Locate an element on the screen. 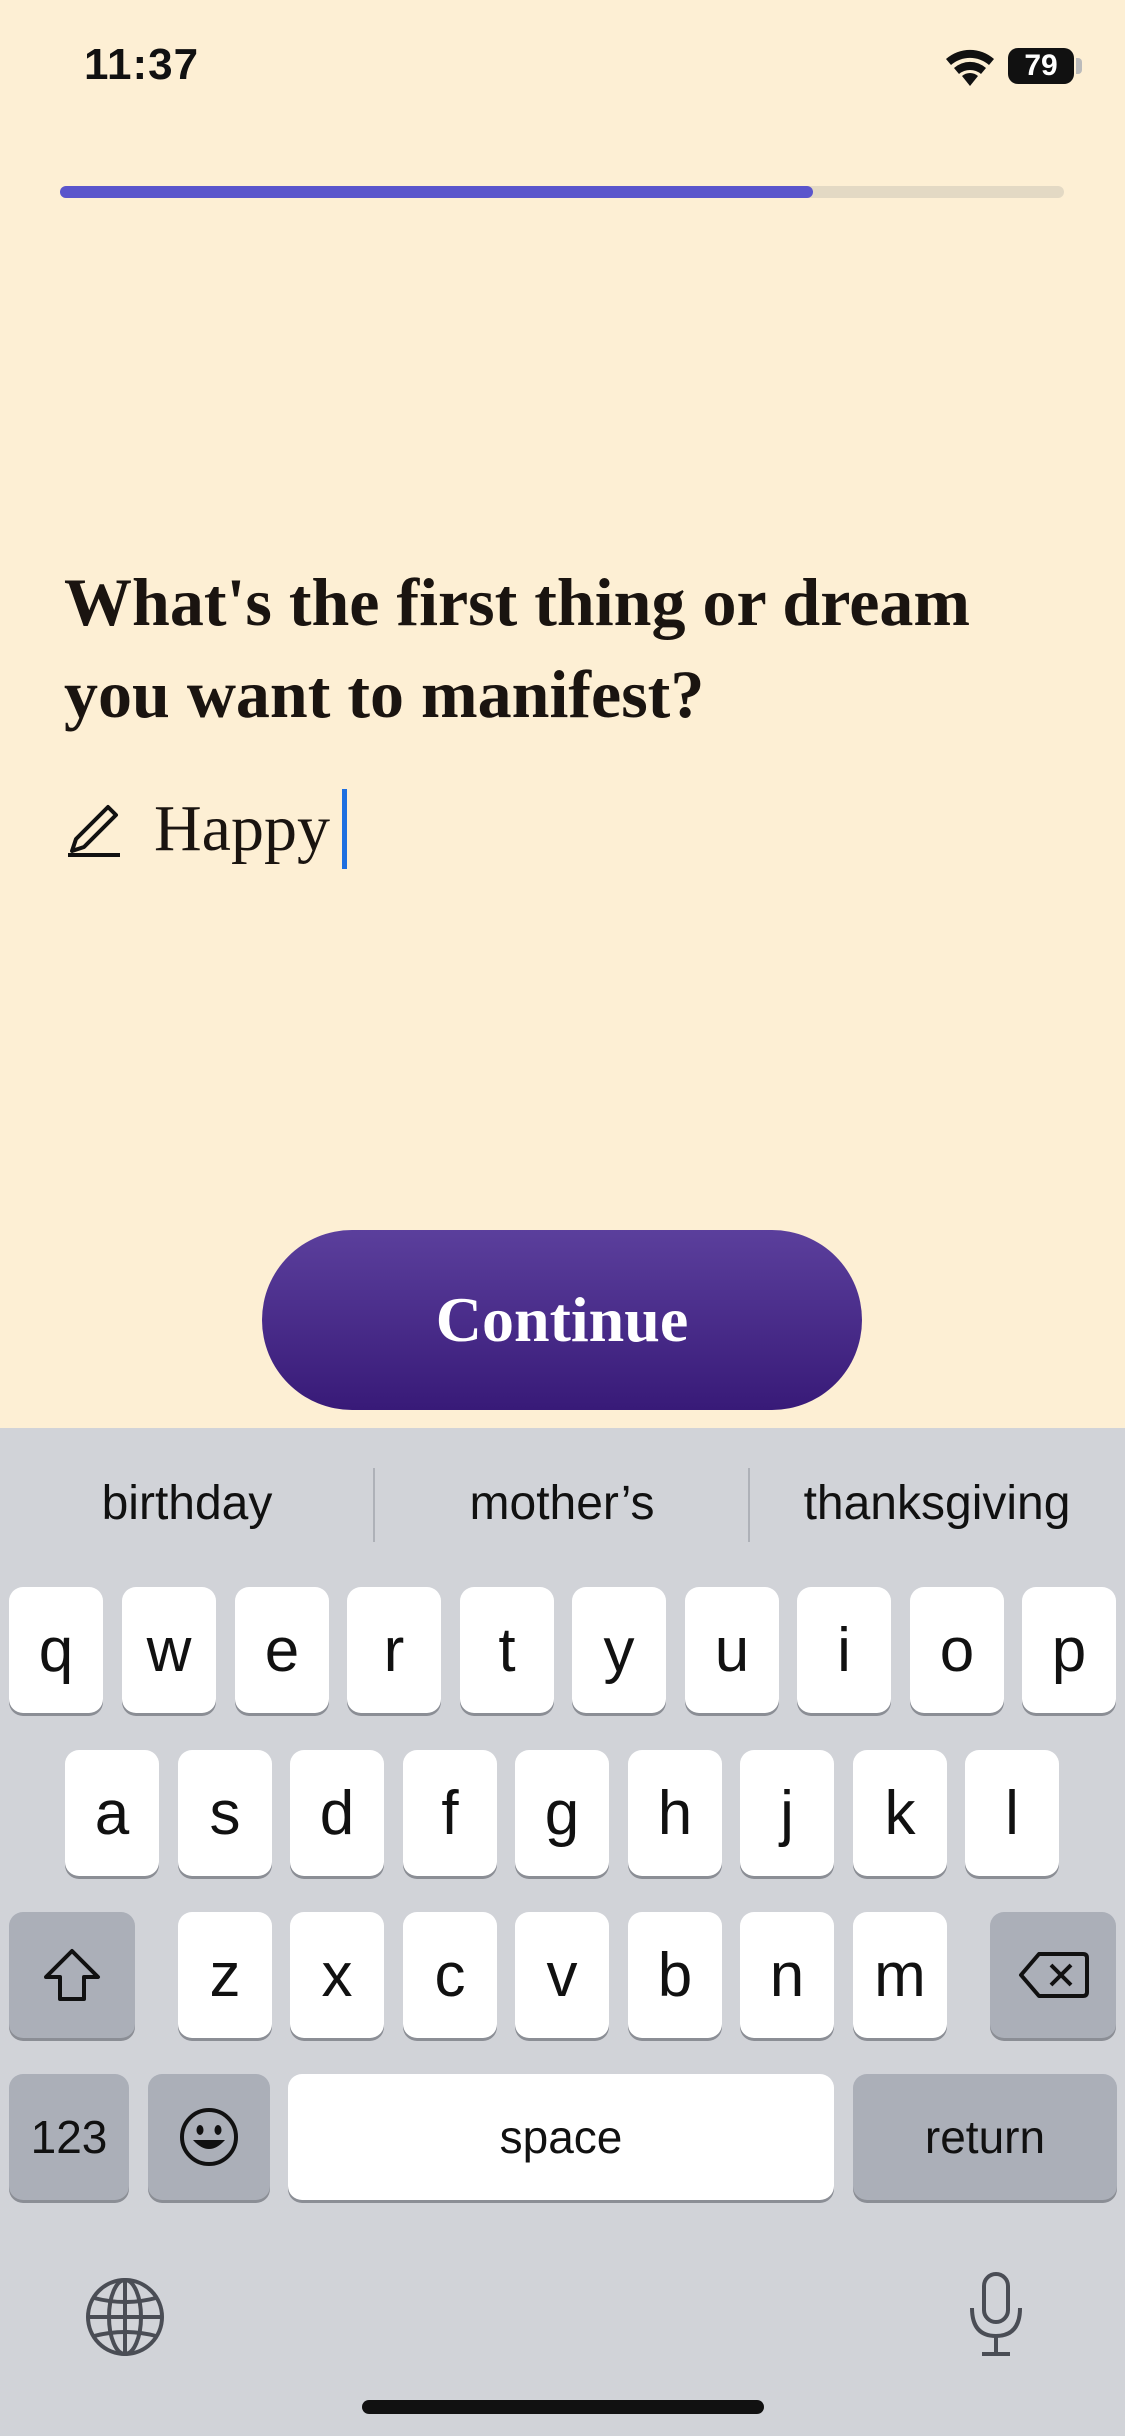 The image size is (1125, 2436). battery-level: 79 is located at coordinates (1041, 65).